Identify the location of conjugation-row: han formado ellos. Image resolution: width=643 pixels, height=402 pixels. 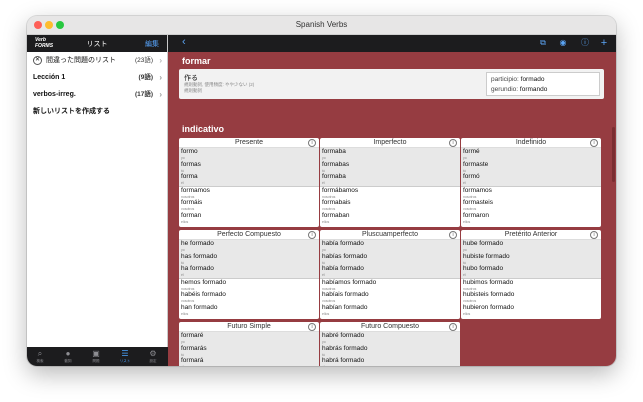
(249, 310).